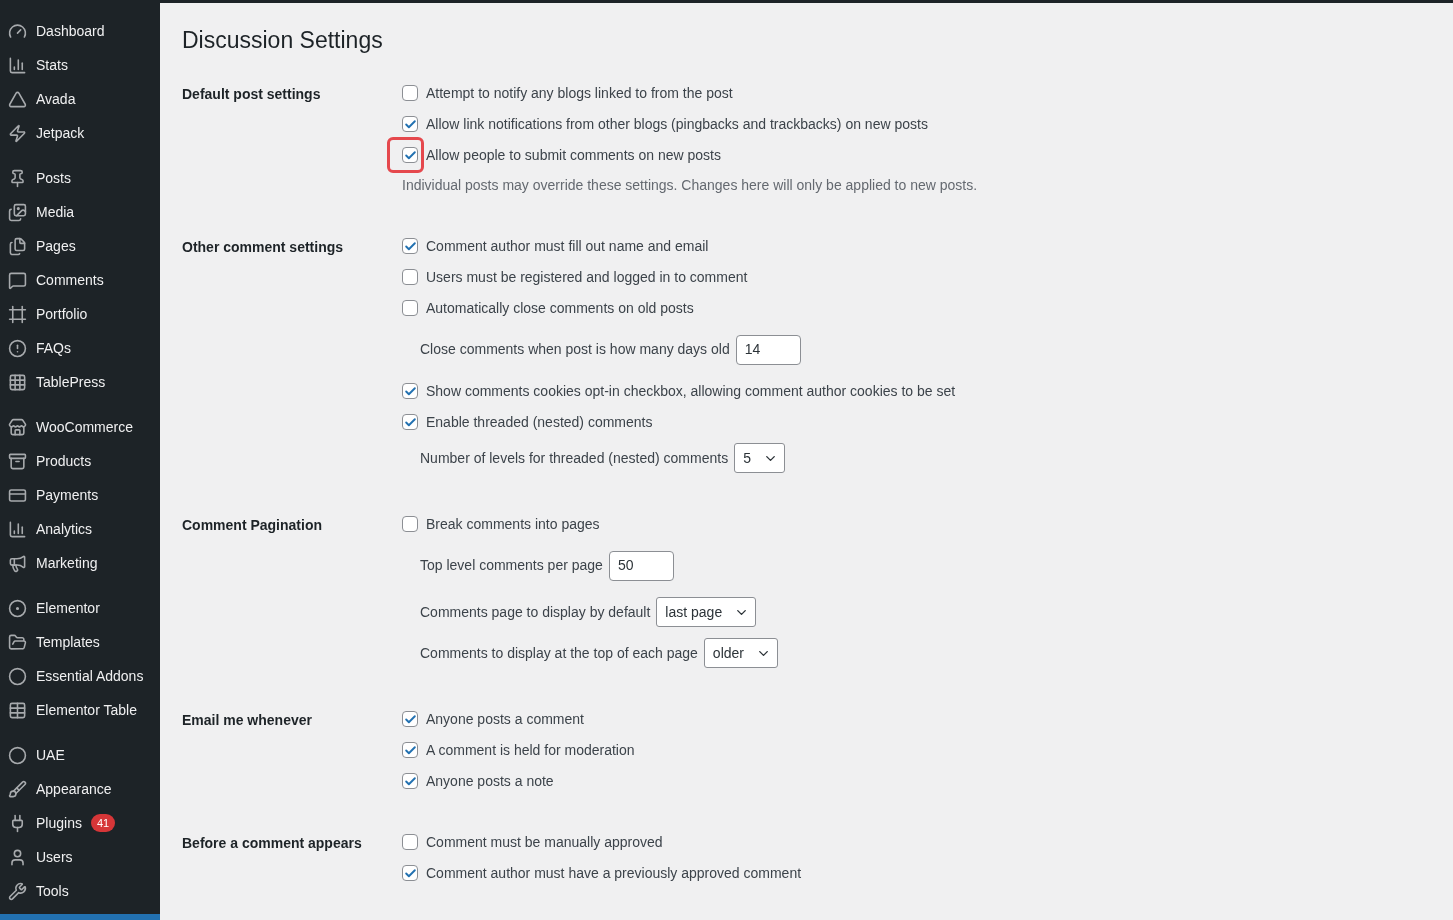  What do you see at coordinates (579, 93) in the screenshot?
I see `checkbox-label: Attempt to notify any blogs linked to from the post` at bounding box center [579, 93].